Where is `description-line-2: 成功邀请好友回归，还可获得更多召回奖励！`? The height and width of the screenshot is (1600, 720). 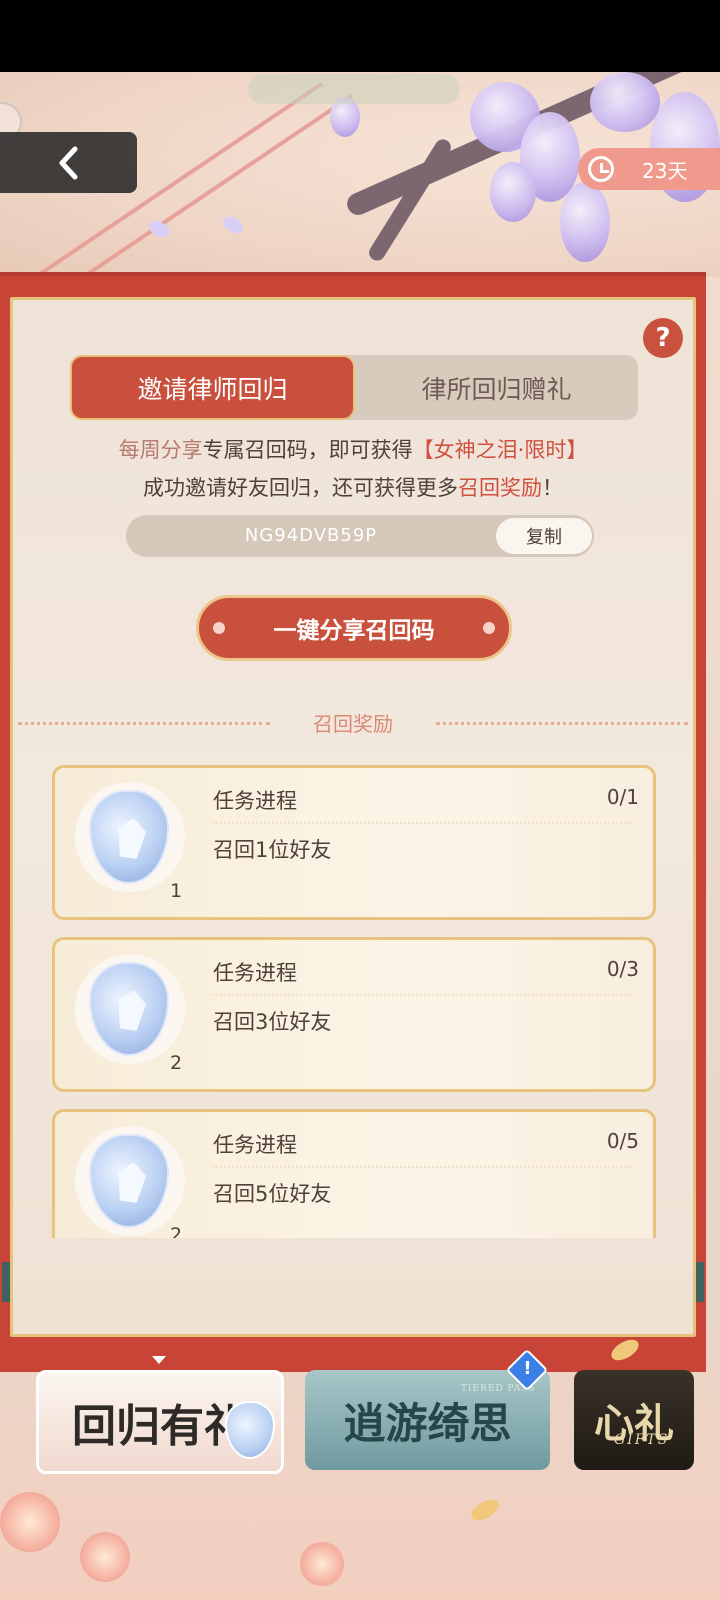
description-line-2: 成功邀请好友回归，还可获得更多召回奖励！ is located at coordinates (353, 487).